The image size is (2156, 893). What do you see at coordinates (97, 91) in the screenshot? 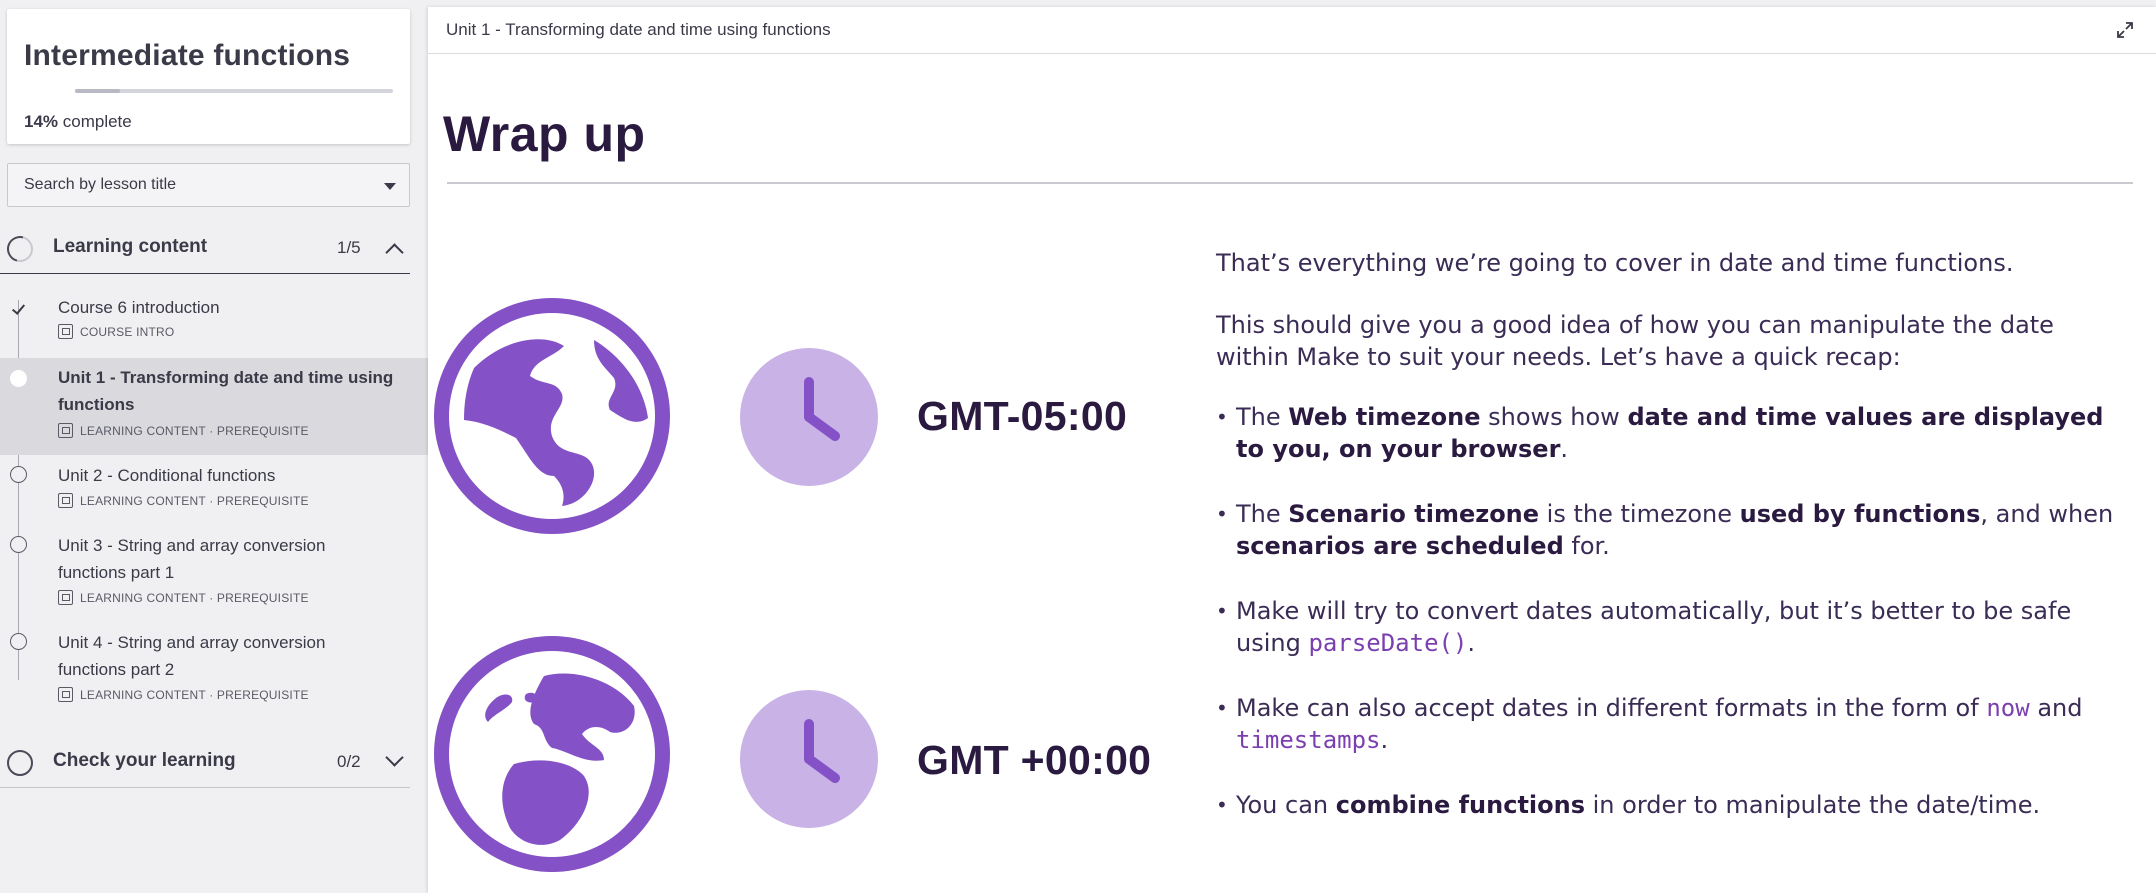
I see `progress-bar-fill` at bounding box center [97, 91].